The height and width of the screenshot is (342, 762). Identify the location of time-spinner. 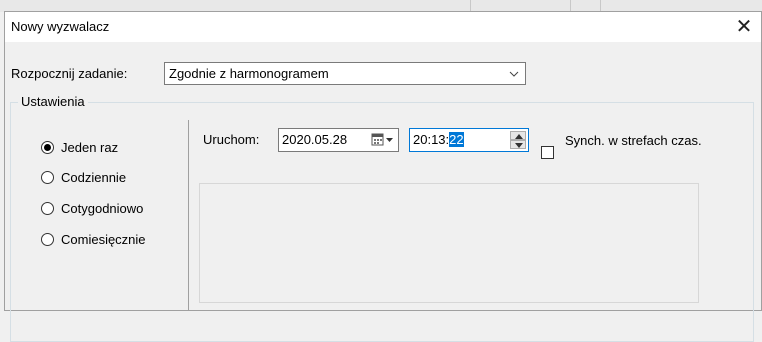
(518, 140).